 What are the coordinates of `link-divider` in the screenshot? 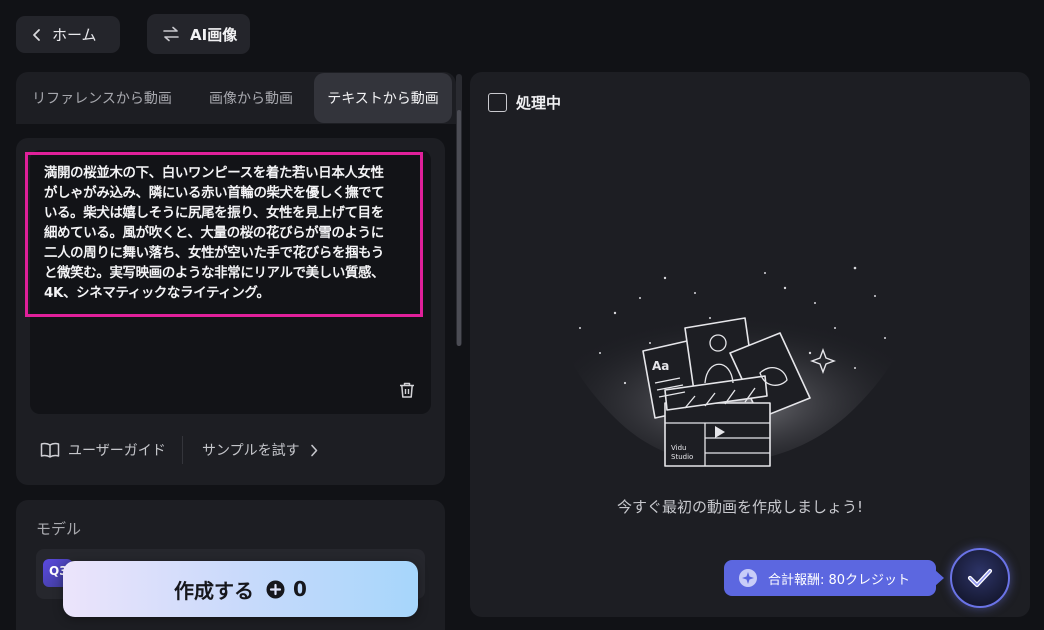 It's located at (182, 450).